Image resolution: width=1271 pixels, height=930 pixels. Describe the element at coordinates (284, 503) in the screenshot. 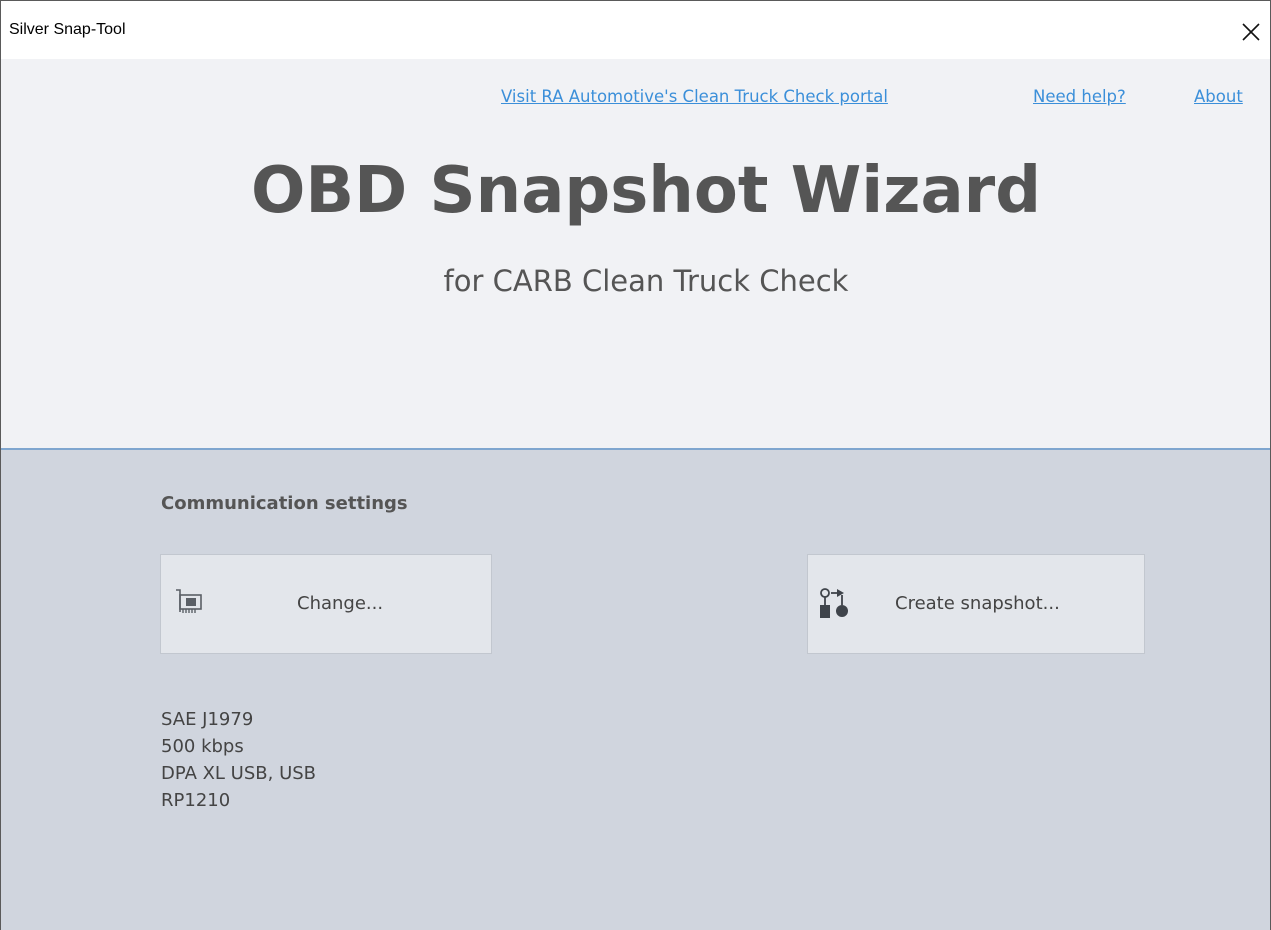

I see `section-label: Communication settings` at that location.